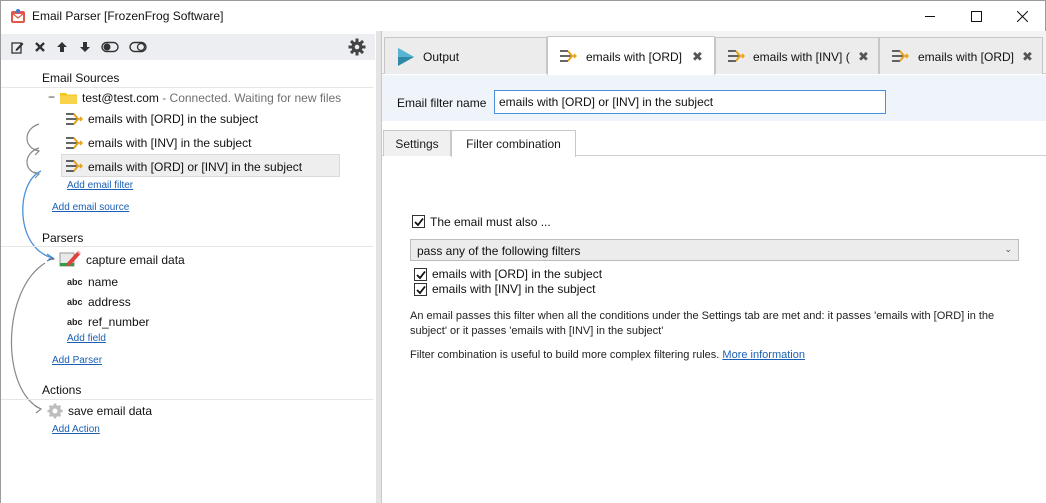 The width and height of the screenshot is (1046, 503). What do you see at coordinates (110, 47) in the screenshot?
I see `toggle-on-icon` at bounding box center [110, 47].